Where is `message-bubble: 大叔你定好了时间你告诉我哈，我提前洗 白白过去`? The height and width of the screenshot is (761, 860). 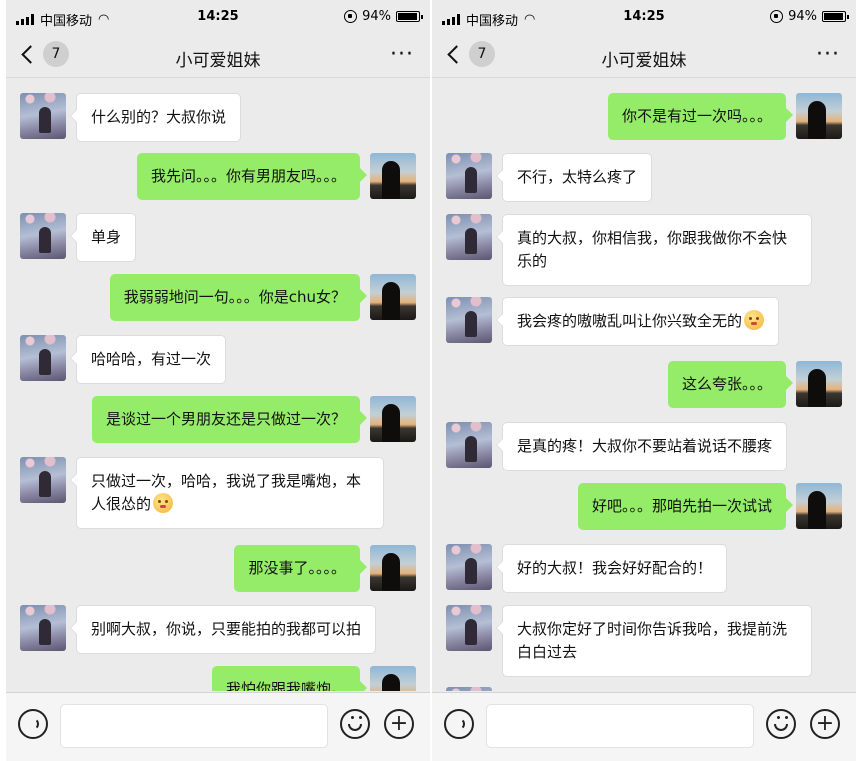 message-bubble: 大叔你定好了时间你告诉我哈，我提前洗 白白过去 is located at coordinates (654, 641).